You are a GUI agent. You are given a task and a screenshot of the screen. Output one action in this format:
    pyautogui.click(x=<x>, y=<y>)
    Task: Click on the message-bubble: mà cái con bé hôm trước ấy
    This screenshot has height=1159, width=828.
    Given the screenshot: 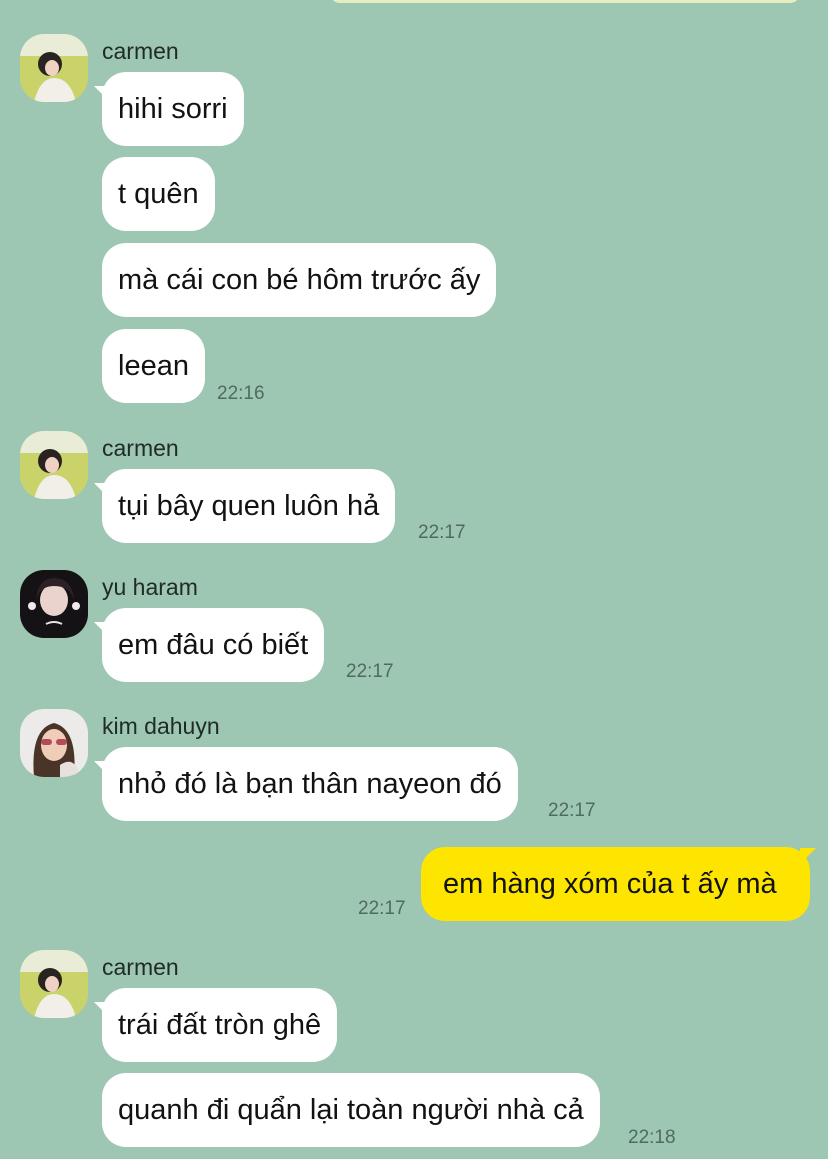 What is the action you would take?
    pyautogui.click(x=299, y=280)
    